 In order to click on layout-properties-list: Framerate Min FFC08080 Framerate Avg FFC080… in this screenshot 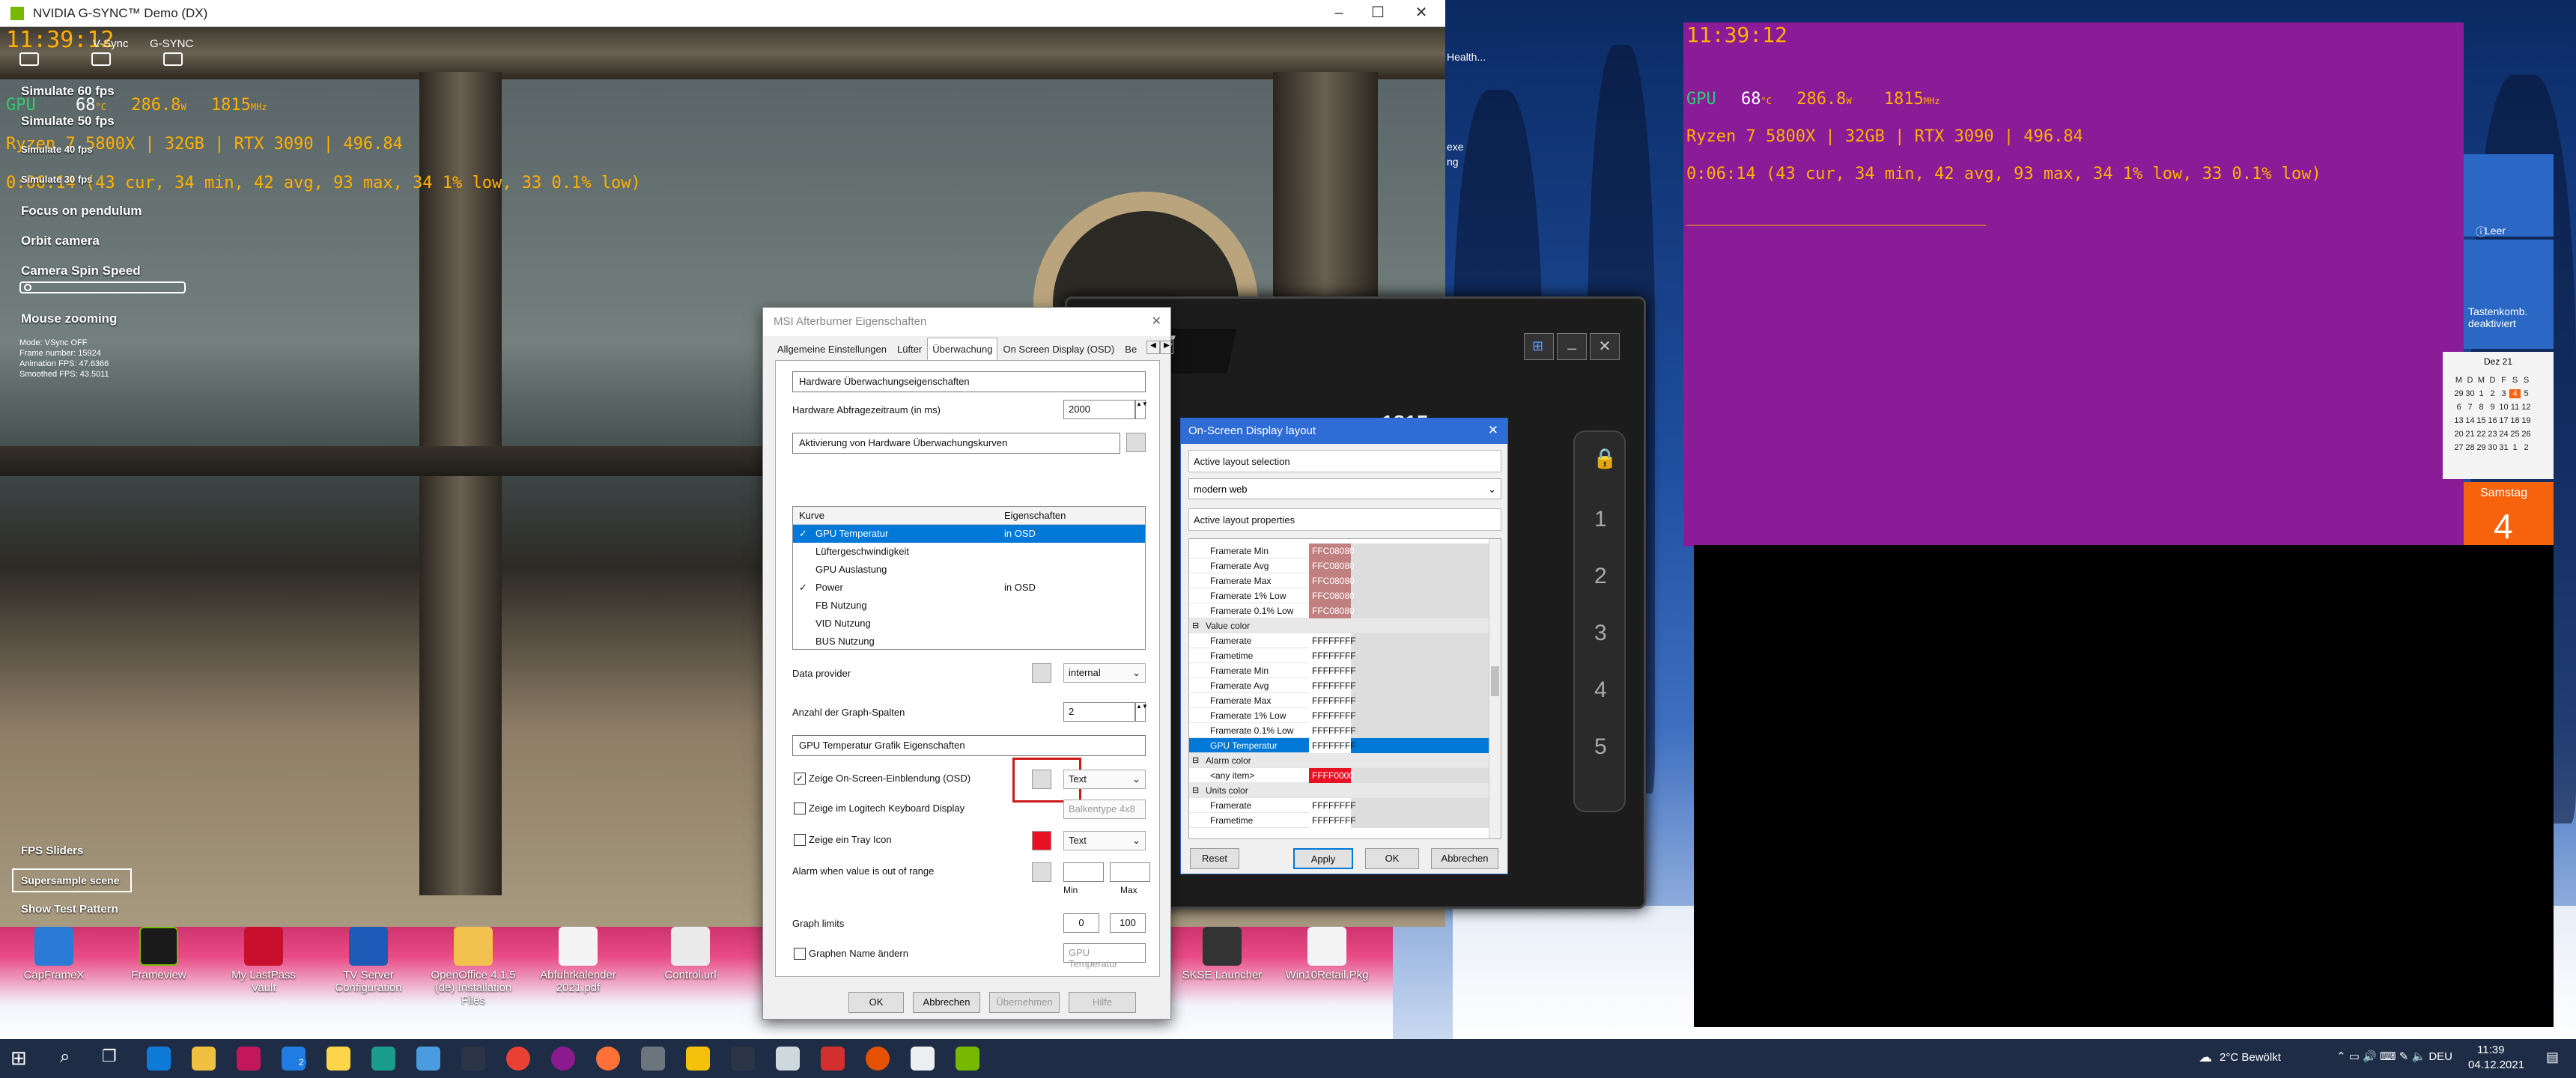, I will do `click(1344, 688)`.